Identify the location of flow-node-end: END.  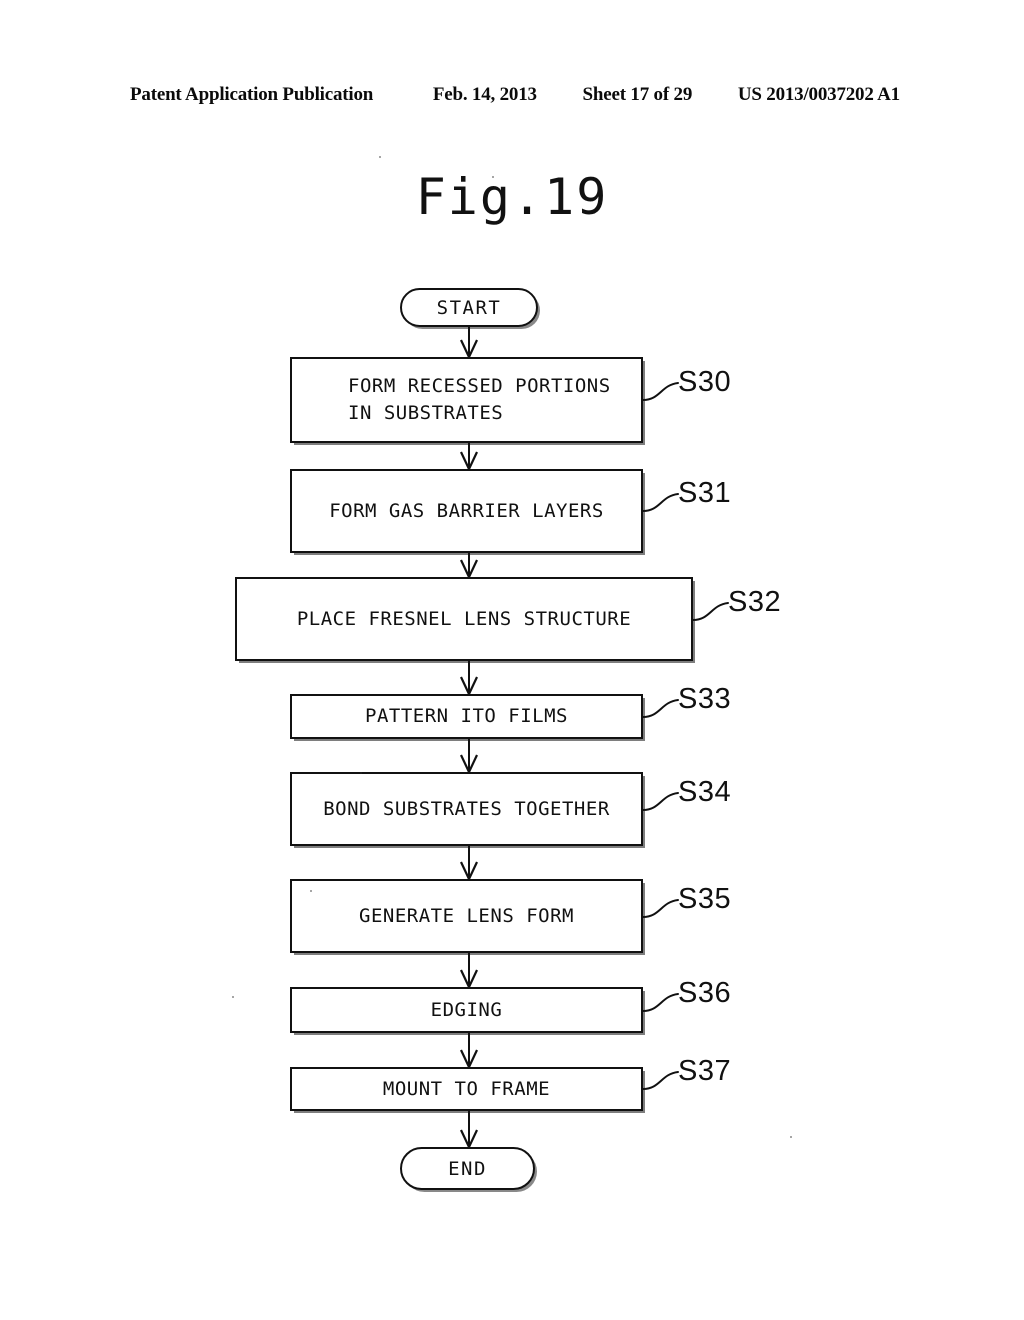
(467, 1168).